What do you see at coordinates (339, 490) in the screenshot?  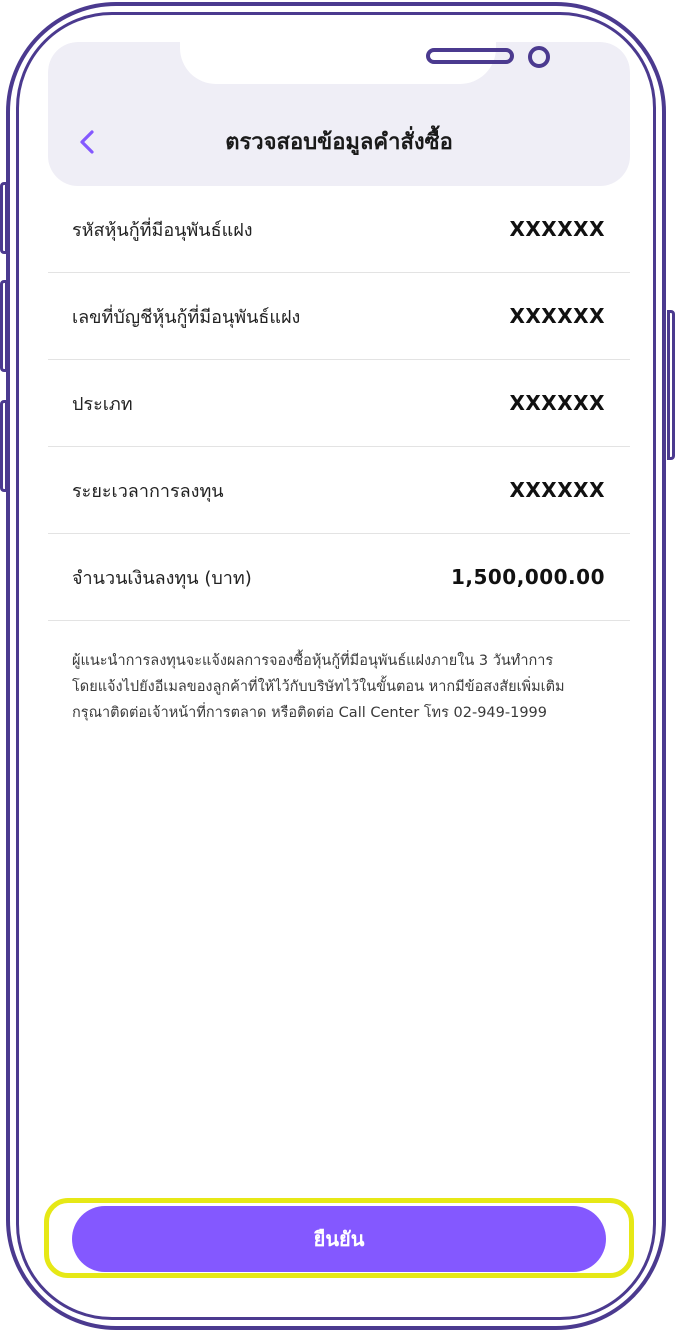 I see `detail-row-investment-period: ระยะเวลาการลงทุน XXXXXX` at bounding box center [339, 490].